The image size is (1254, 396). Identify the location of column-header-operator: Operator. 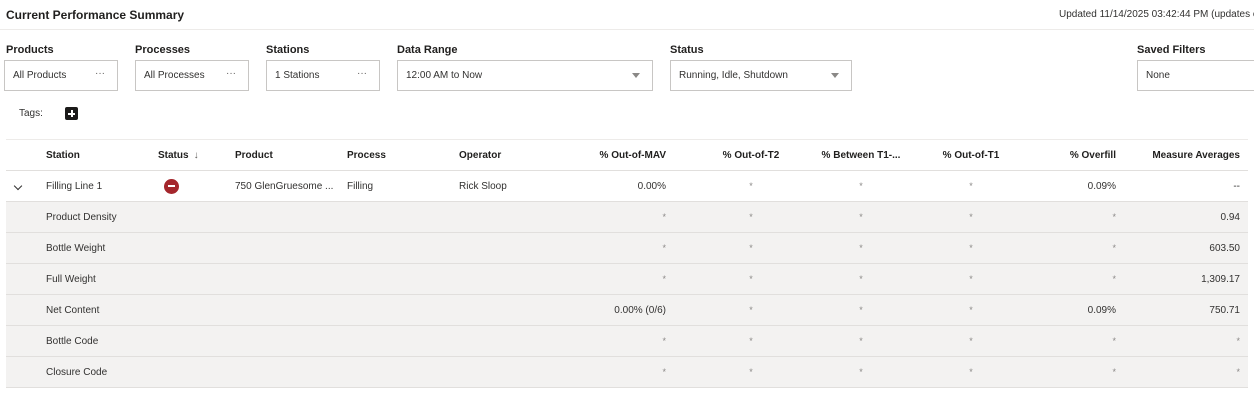
(509, 155).